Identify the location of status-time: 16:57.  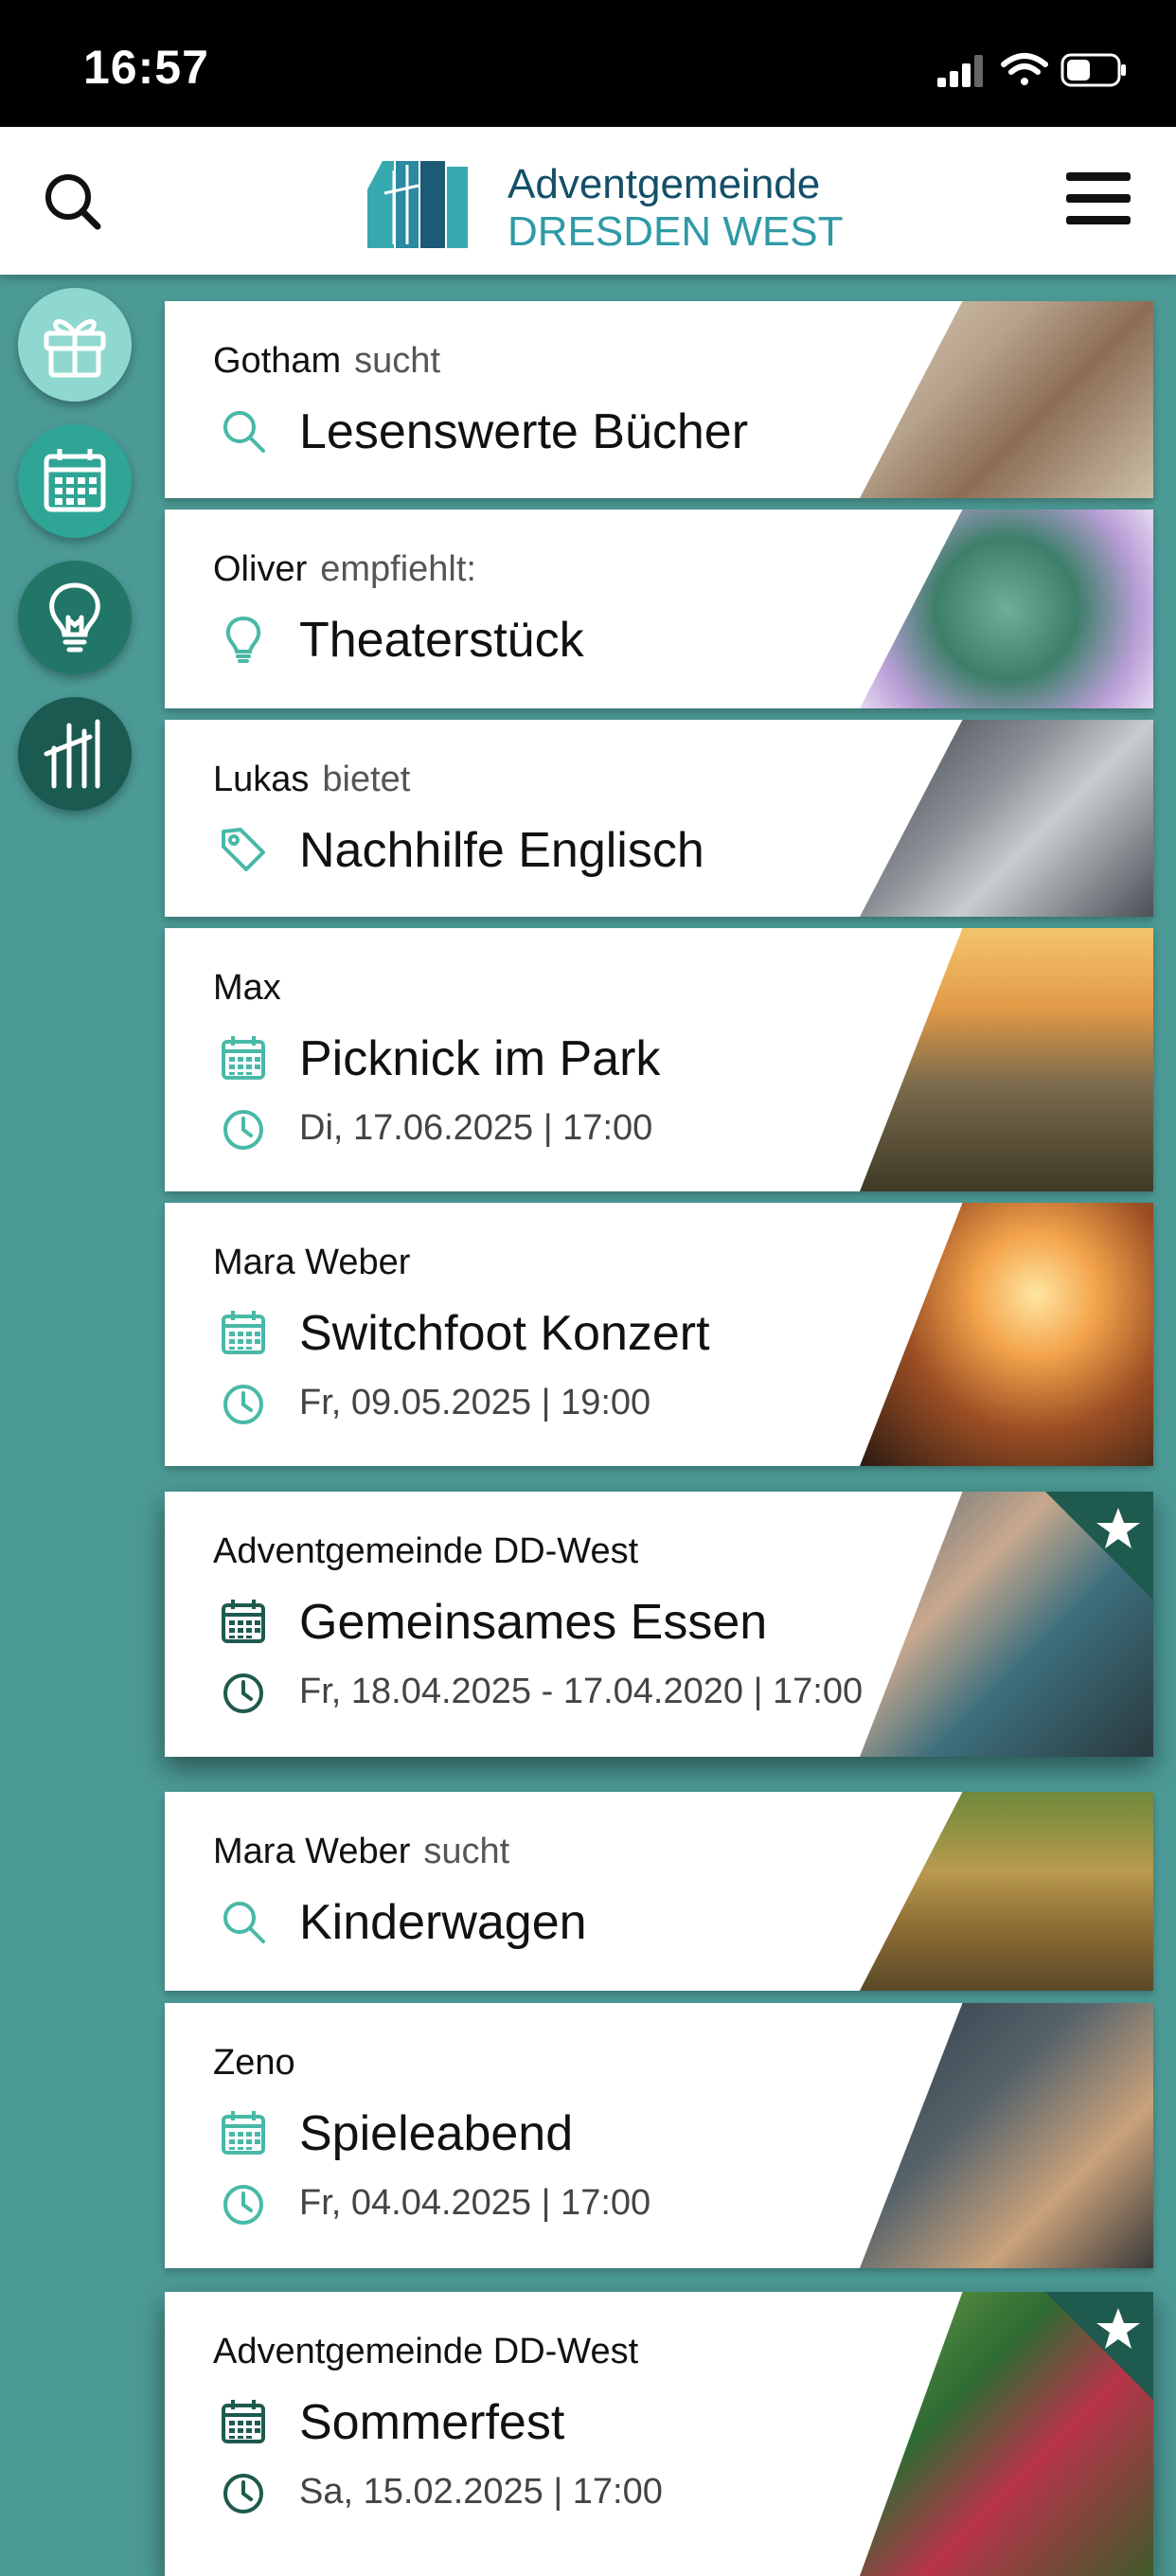
(146, 67).